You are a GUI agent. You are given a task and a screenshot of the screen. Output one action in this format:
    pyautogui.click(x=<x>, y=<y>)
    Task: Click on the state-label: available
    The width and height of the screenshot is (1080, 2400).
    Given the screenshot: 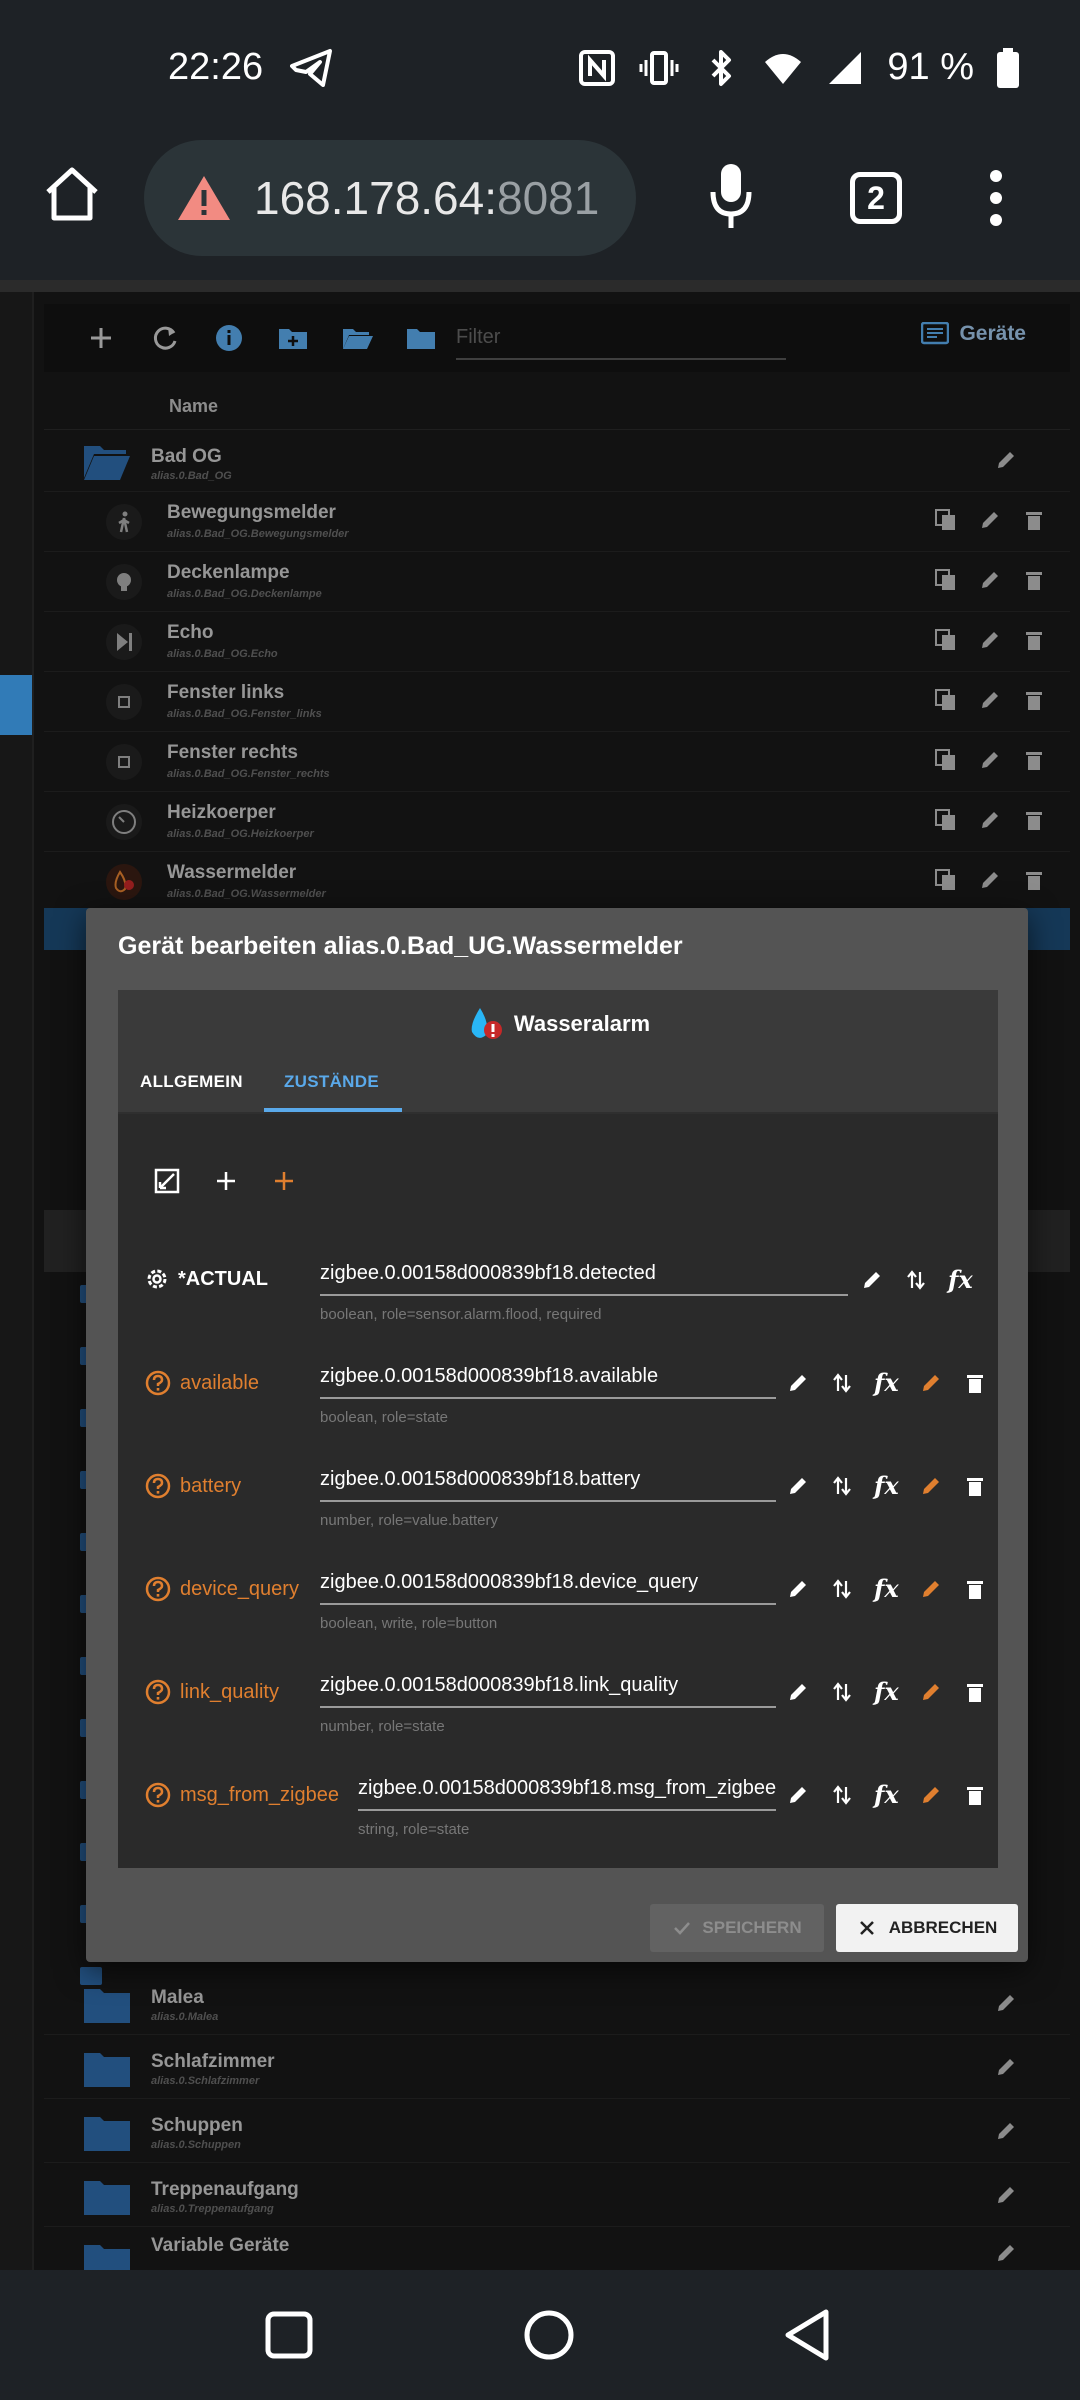 What is the action you would take?
    pyautogui.click(x=201, y=1383)
    